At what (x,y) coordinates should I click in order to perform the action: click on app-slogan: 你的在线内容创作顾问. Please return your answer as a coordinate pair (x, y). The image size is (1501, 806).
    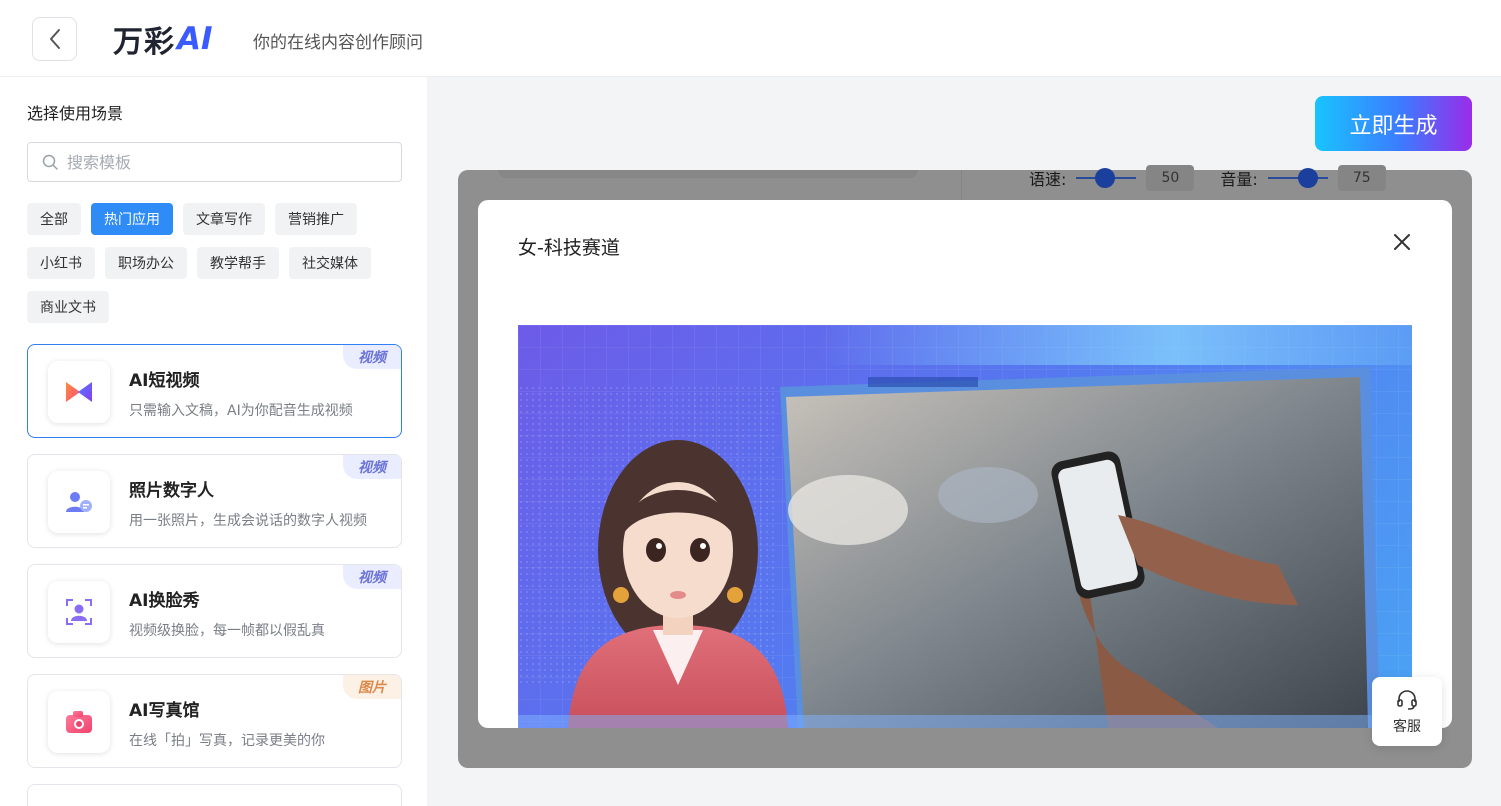
    Looking at the image, I should click on (338, 43).